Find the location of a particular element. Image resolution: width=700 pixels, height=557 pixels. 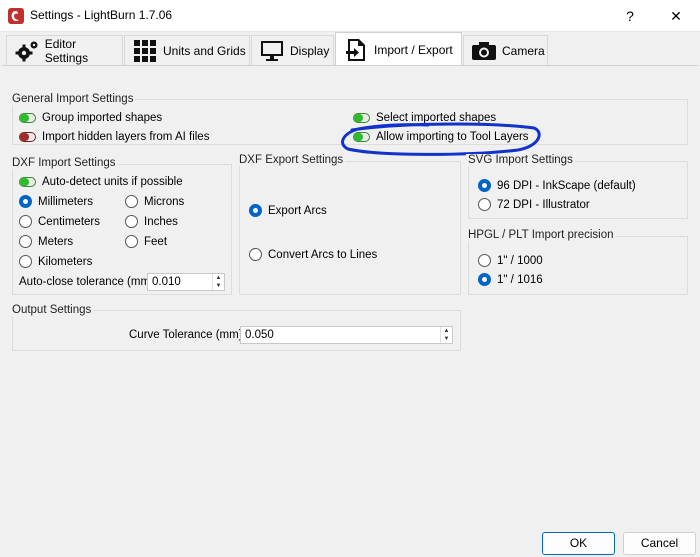

import-hidden-layers-toggle: Import hidden layers from AI files is located at coordinates (114, 137).